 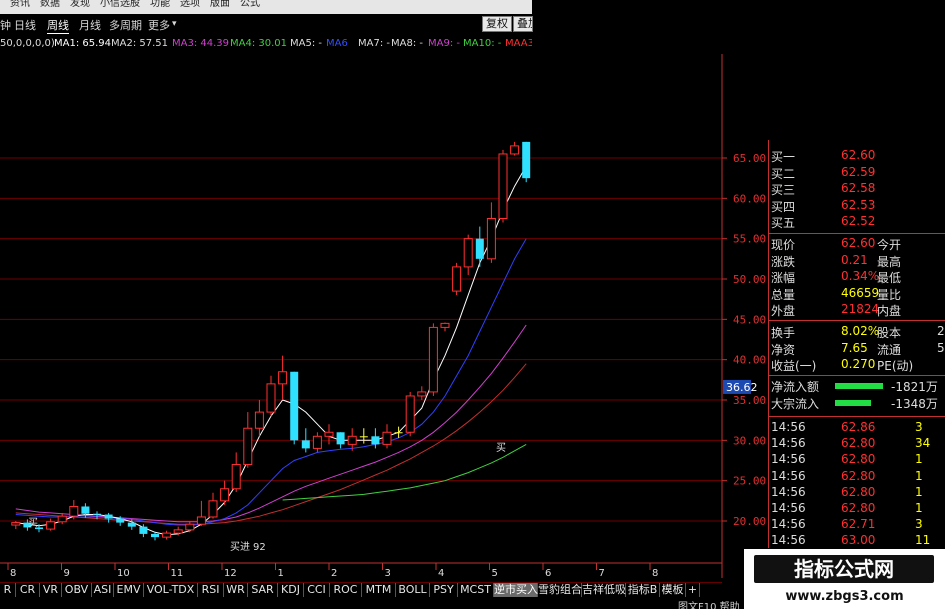 What do you see at coordinates (749, 239) in the screenshot?
I see `price-tick-label: 55.00` at bounding box center [749, 239].